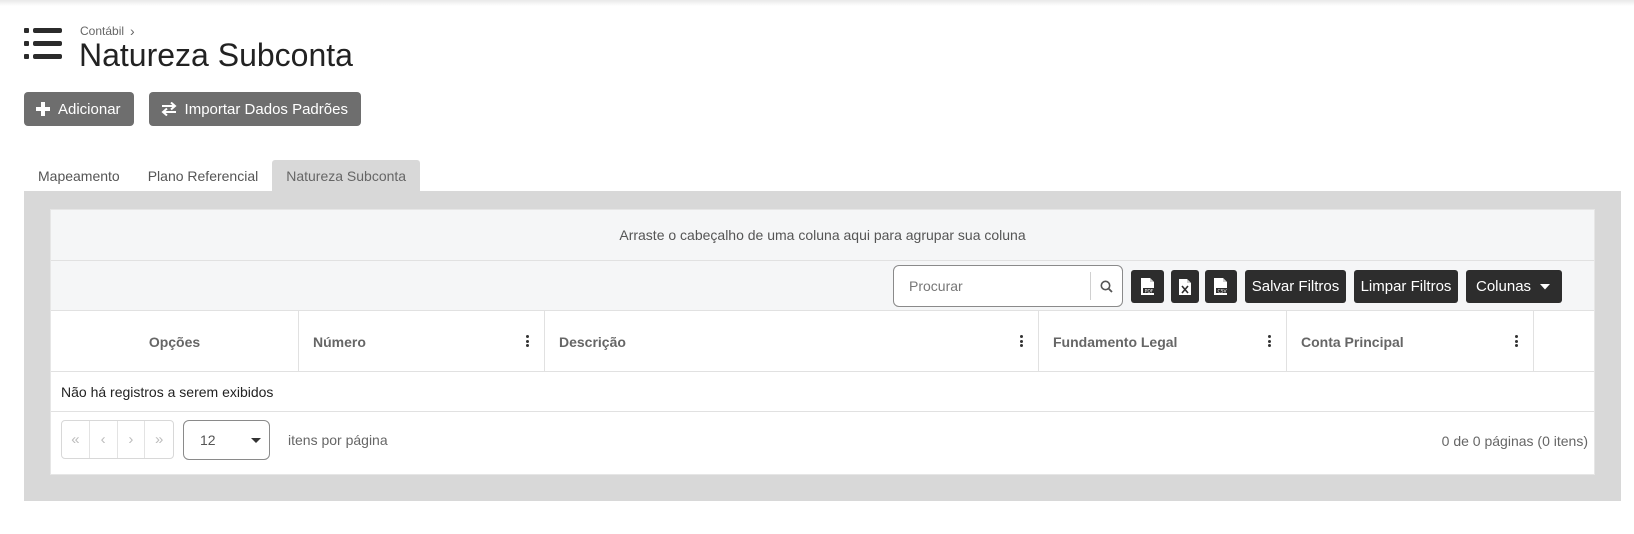 This screenshot has width=1634, height=534. Describe the element at coordinates (104, 439) in the screenshot. I see `previous-page-icon: ‹` at that location.